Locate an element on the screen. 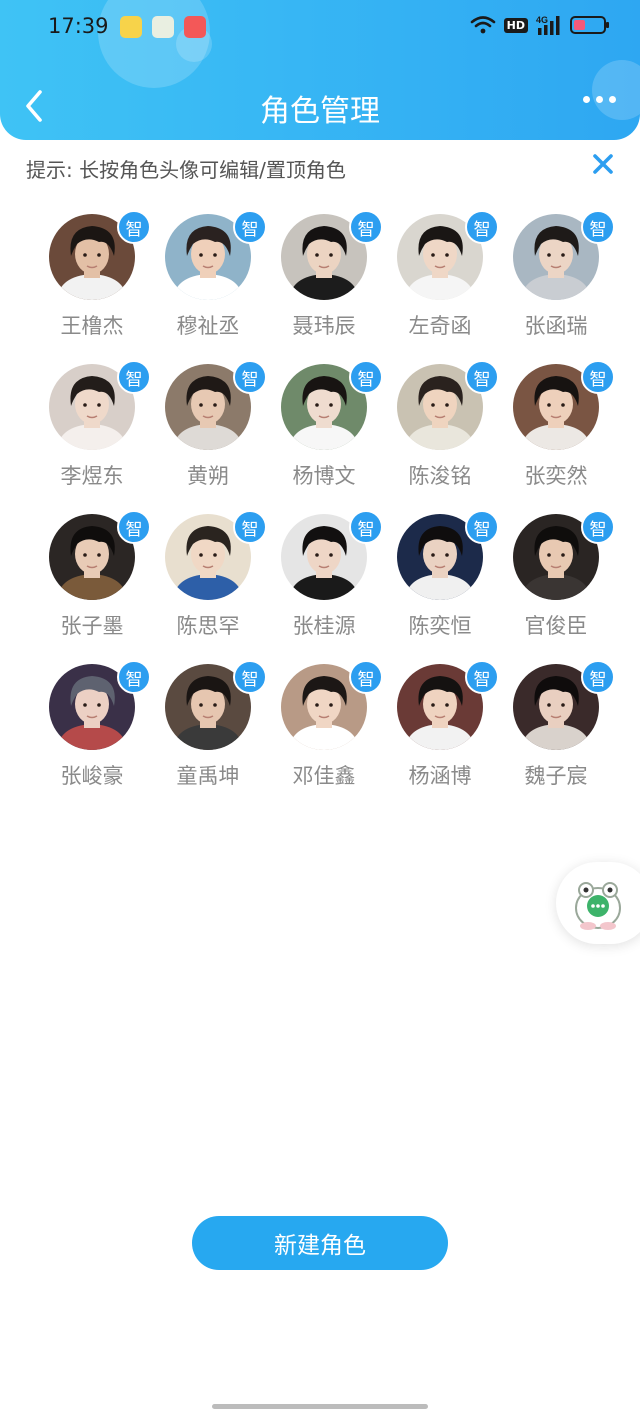  character-item: 智杨涵博 is located at coordinates (440, 727).